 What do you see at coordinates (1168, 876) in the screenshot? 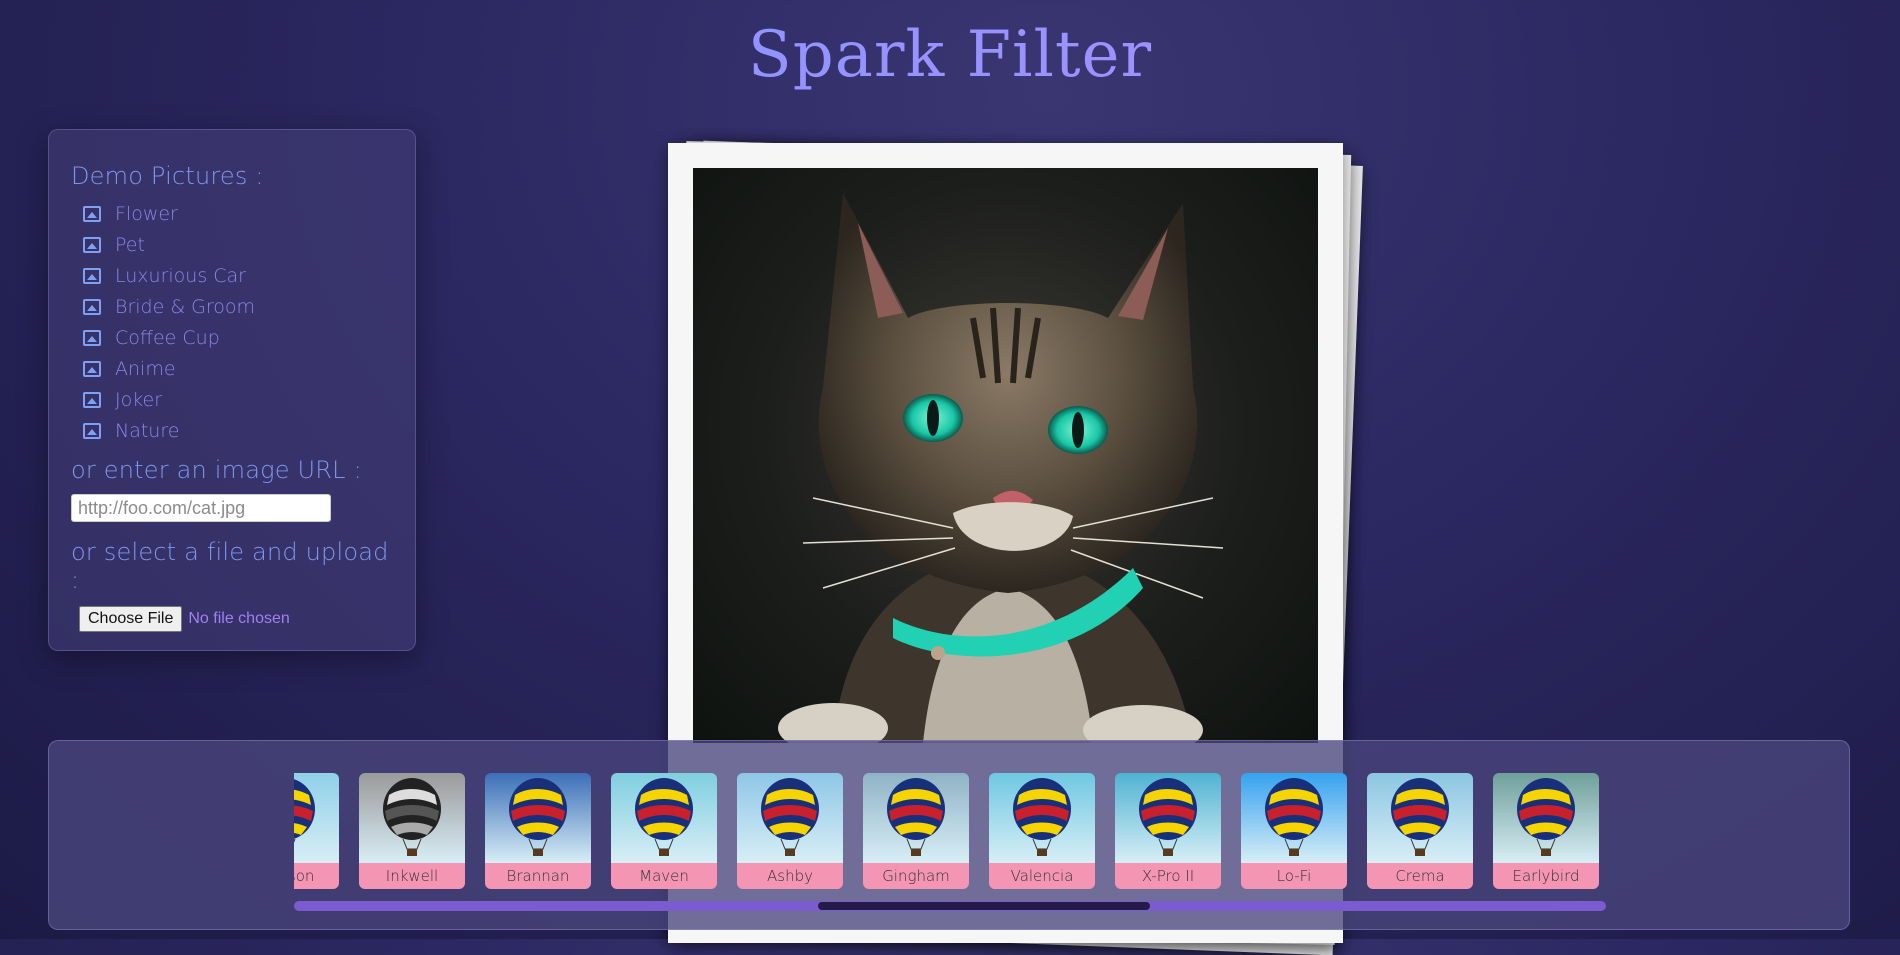
I see `filter-name: X-Pro II` at bounding box center [1168, 876].